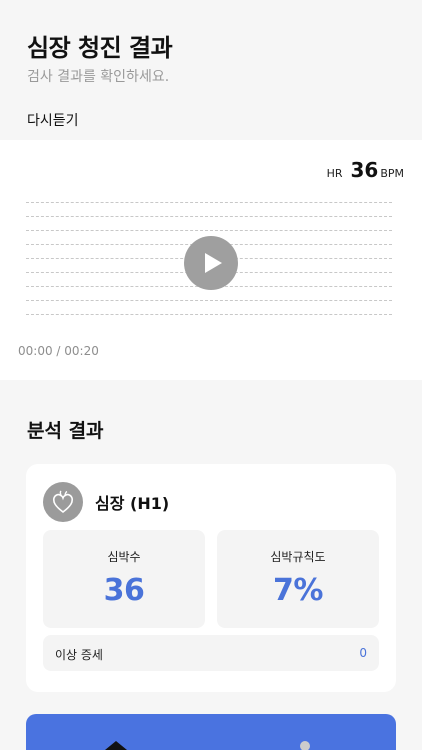  Describe the element at coordinates (124, 590) in the screenshot. I see `heart-rate-value: 36` at that location.